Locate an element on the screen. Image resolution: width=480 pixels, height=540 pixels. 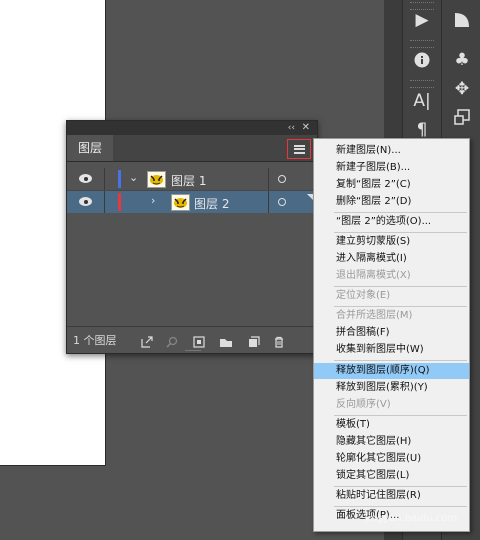
menu-item-release-to-layers-sequence: 释放到图层(顺序)(Q) is located at coordinates (391, 371).